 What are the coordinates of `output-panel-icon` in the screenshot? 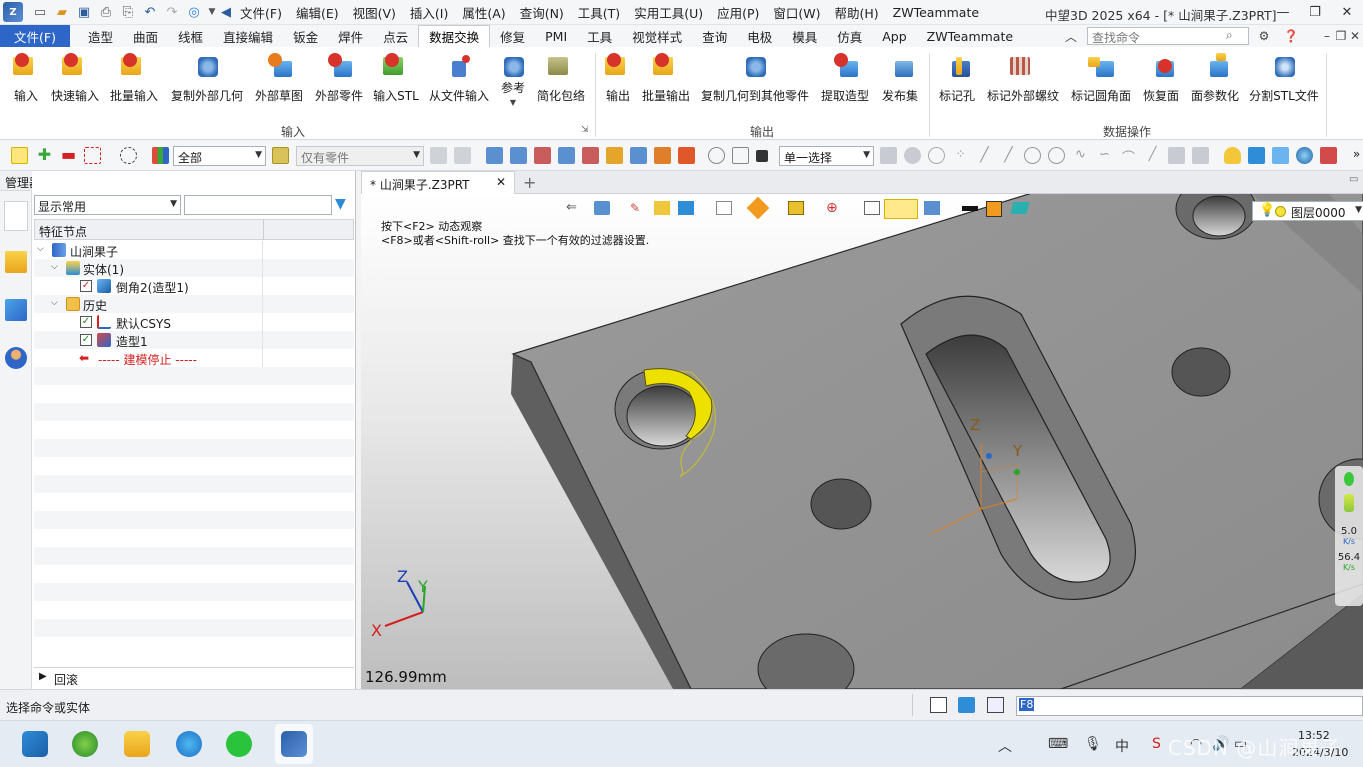 It's located at (995, 705).